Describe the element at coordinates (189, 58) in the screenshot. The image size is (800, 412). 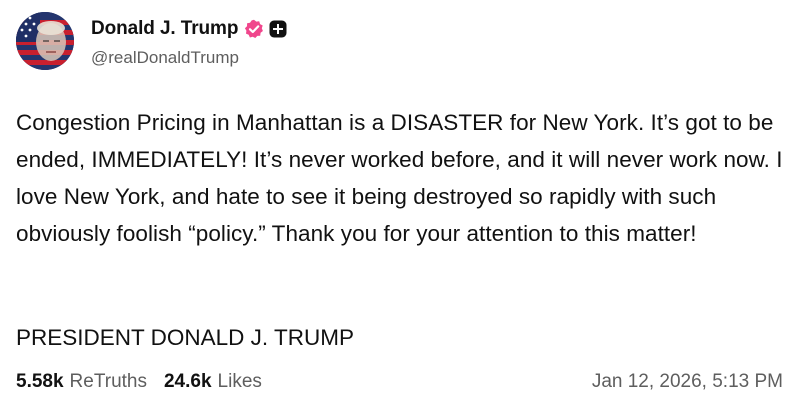
I see `author-handle: @realDonaldTrump` at that location.